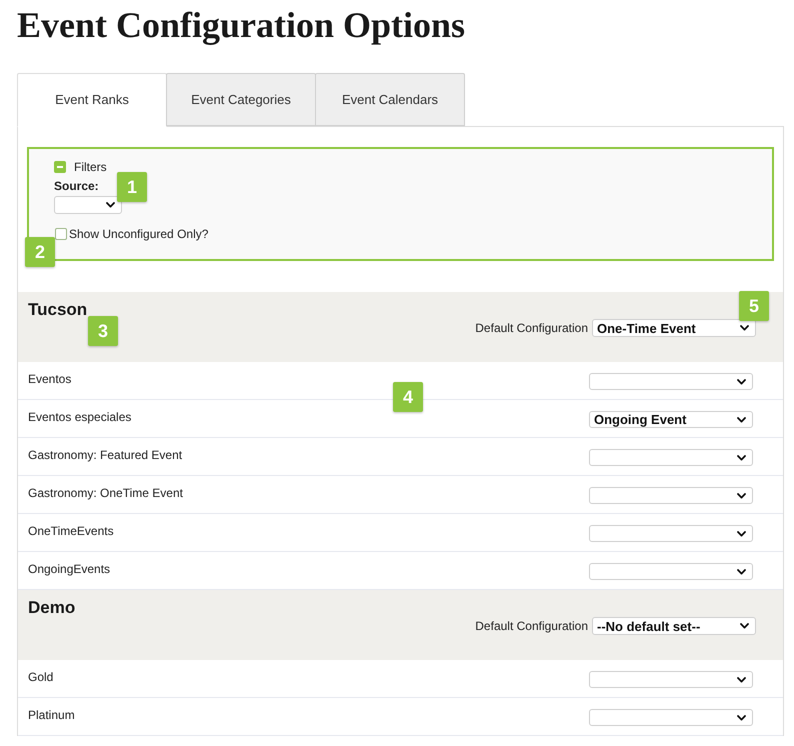 This screenshot has width=794, height=746. Describe the element at coordinates (408, 397) in the screenshot. I see `callout-marker: 4` at that location.